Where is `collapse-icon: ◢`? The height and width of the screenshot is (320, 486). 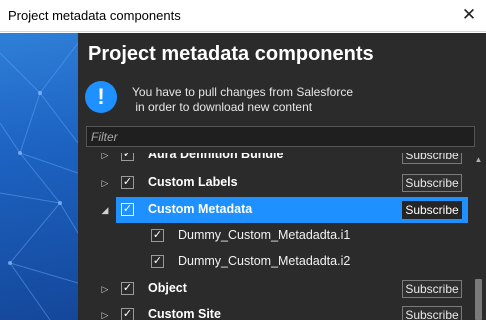
collapse-icon: ◢ is located at coordinates (105, 210).